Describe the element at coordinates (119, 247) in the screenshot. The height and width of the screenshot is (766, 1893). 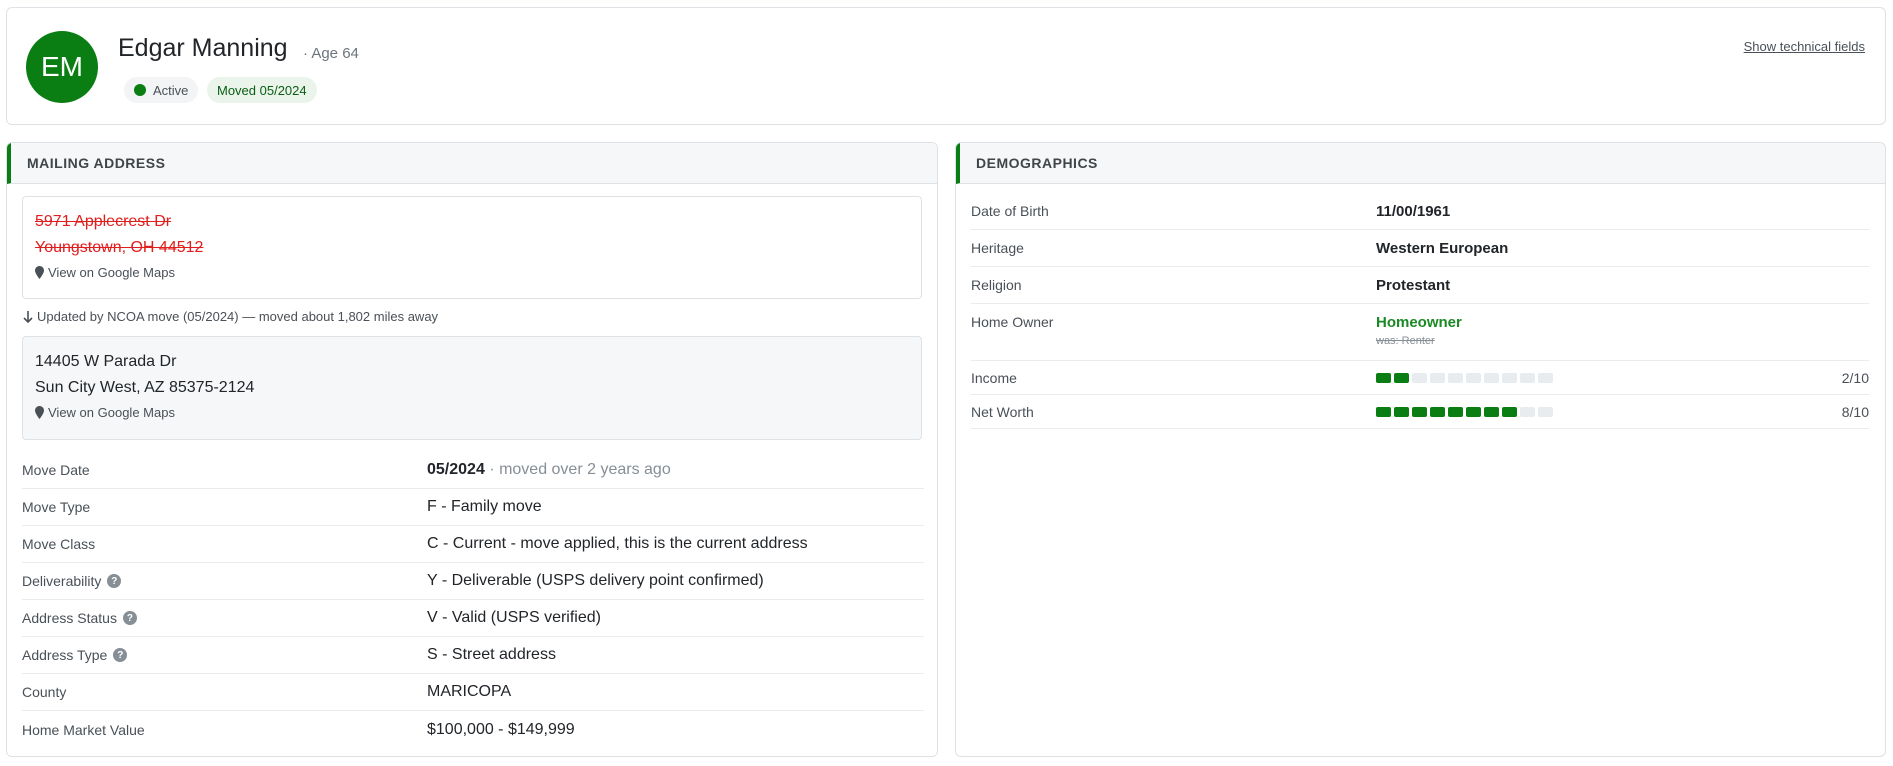
I see `old-address-line2: Youngstown, OH 44512` at that location.